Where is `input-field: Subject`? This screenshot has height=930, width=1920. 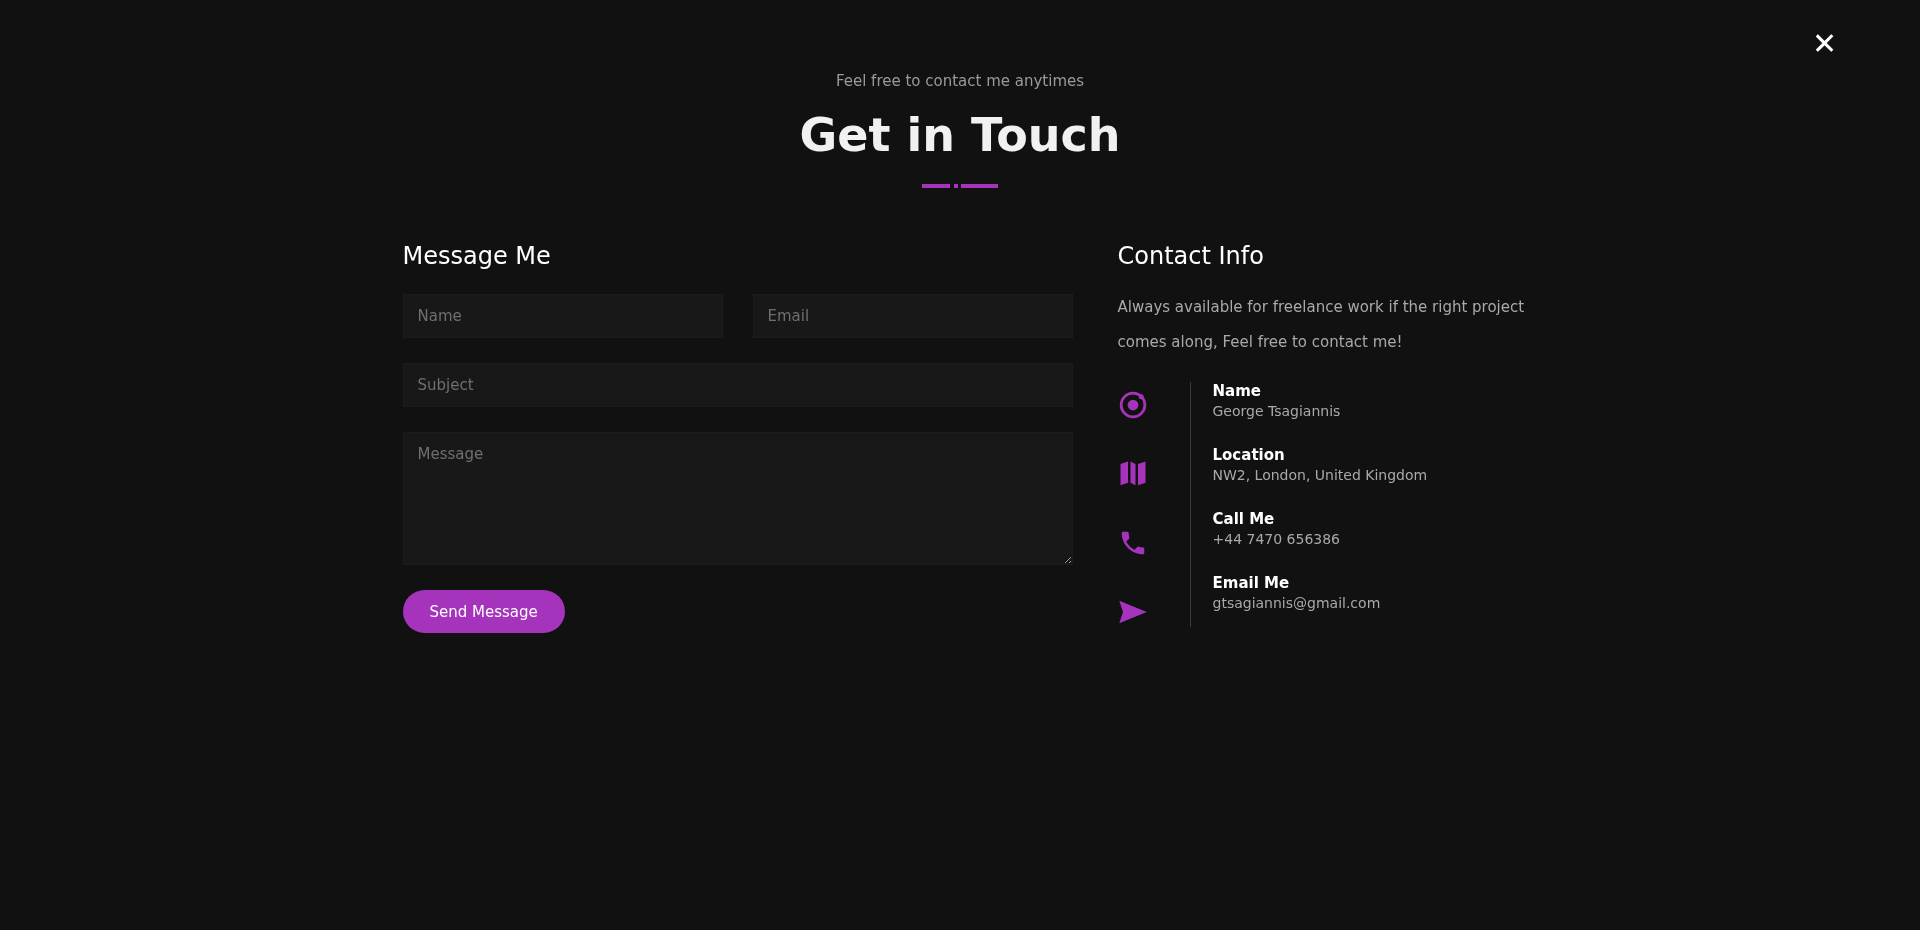 input-field: Subject is located at coordinates (737, 385).